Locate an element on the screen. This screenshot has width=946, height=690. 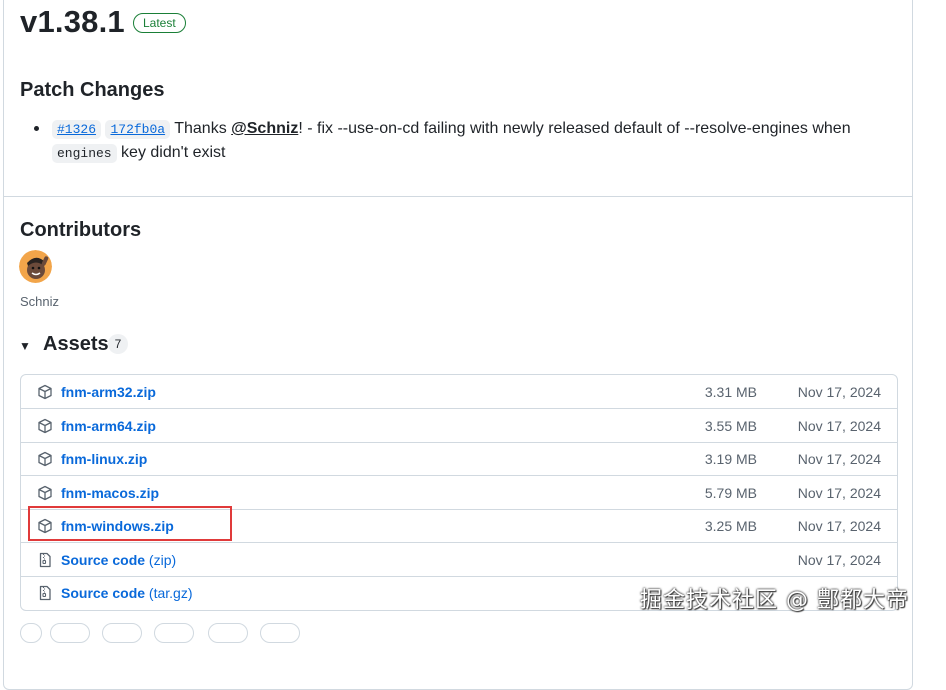
change-item-line-2: engines key didn't exist is located at coordinates (139, 153).